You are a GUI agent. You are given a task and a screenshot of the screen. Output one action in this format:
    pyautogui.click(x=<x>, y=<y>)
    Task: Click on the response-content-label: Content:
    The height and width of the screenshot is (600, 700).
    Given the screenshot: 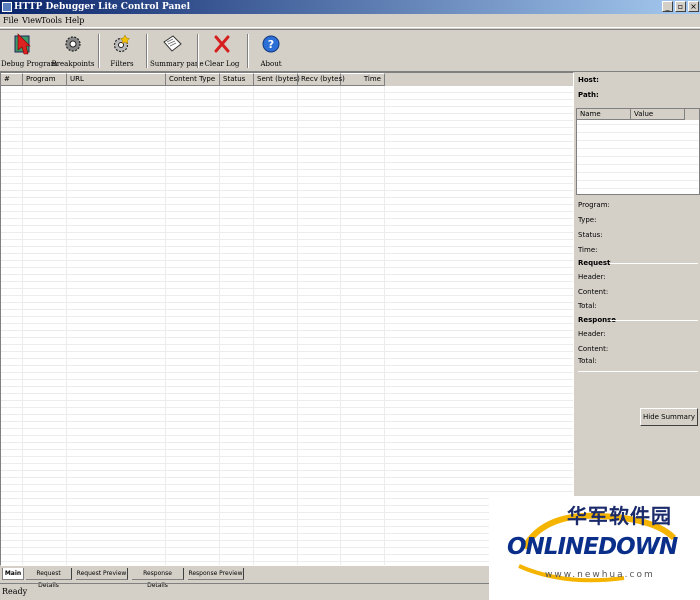 What is the action you would take?
    pyautogui.click(x=593, y=349)
    